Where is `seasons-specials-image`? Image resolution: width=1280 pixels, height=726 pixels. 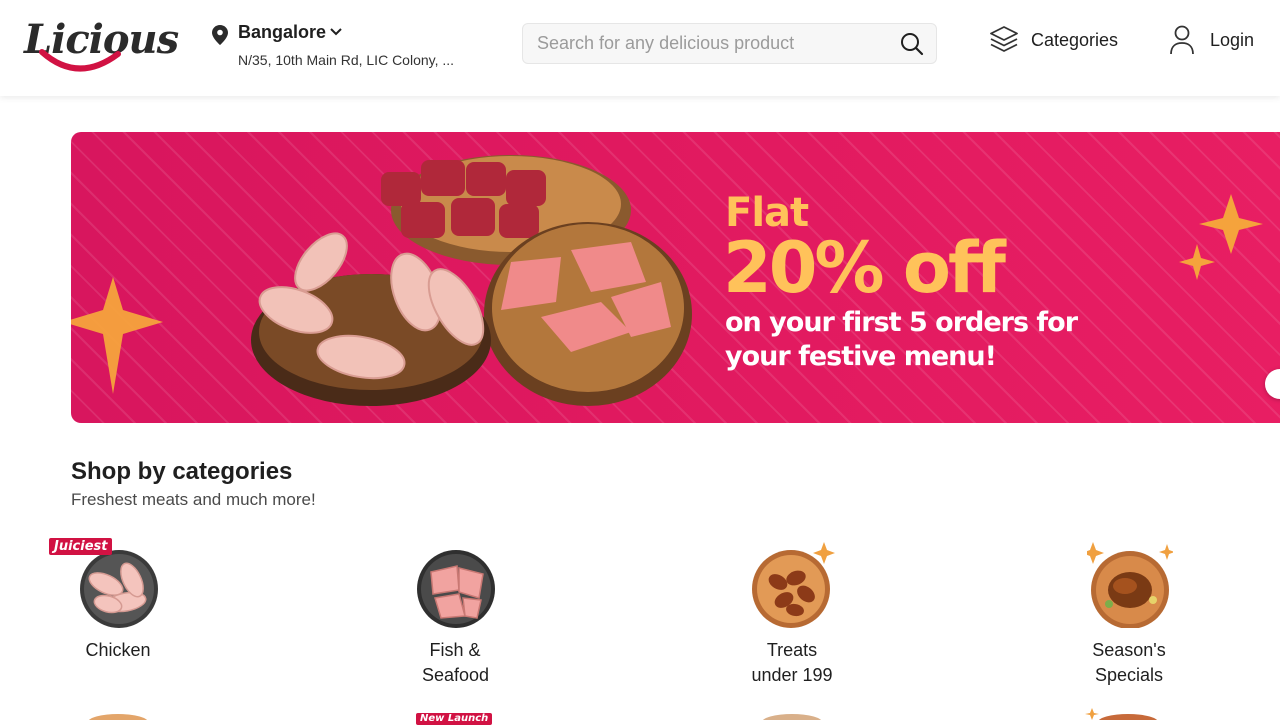
seasons-specials-image is located at coordinates (1130, 585).